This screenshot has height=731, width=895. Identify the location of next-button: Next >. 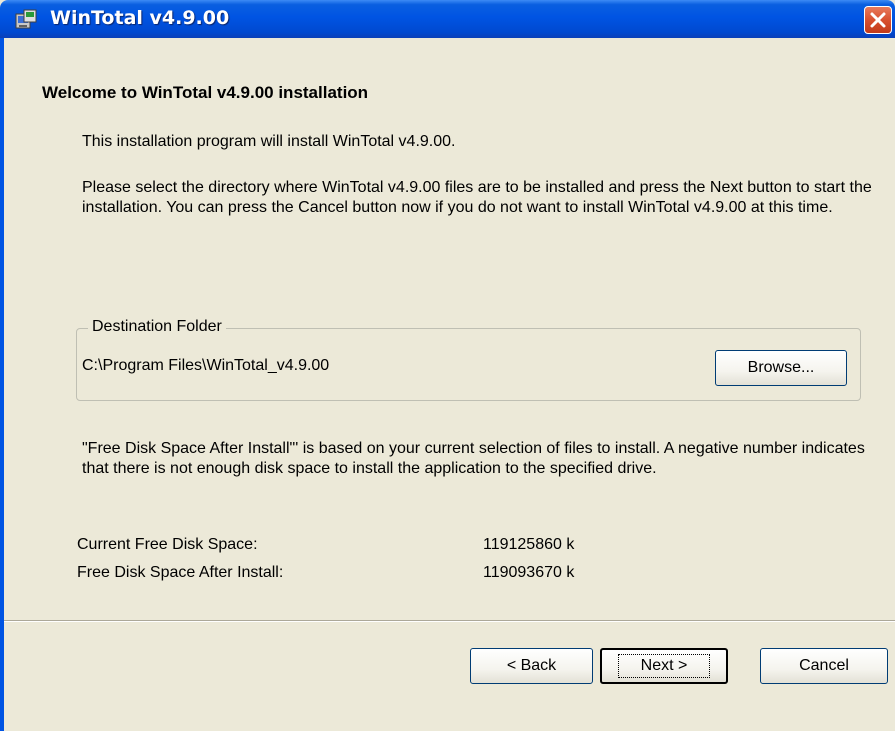
(664, 666).